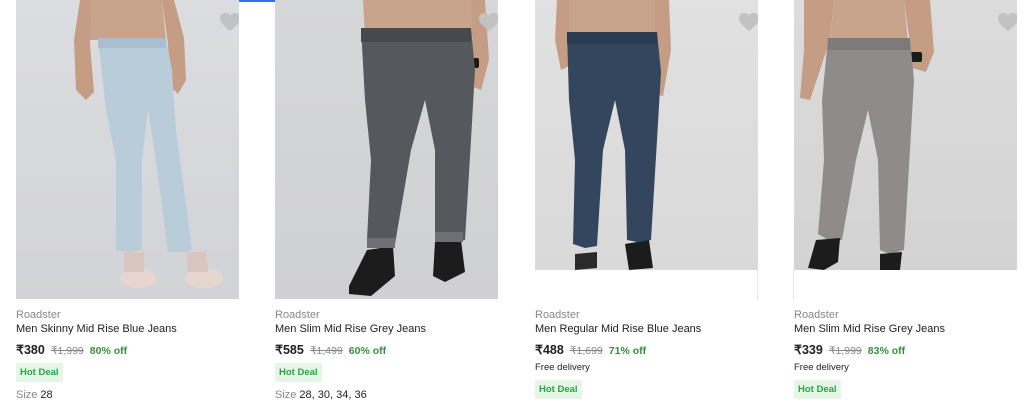 This screenshot has height=401, width=1032. I want to click on product-mrp: ₹1,499, so click(326, 351).